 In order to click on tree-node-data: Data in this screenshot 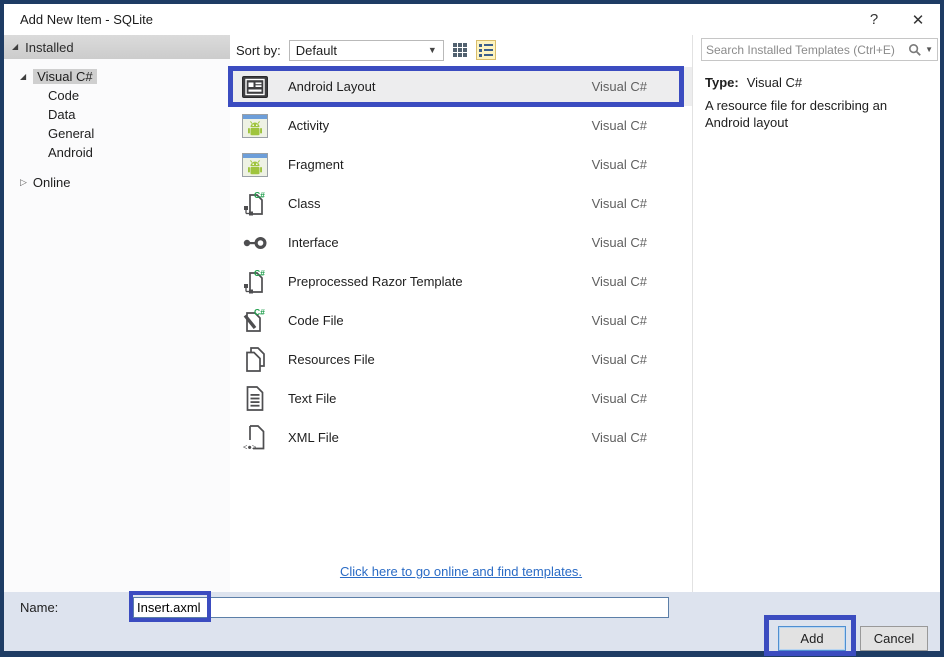, I will do `click(117, 114)`.